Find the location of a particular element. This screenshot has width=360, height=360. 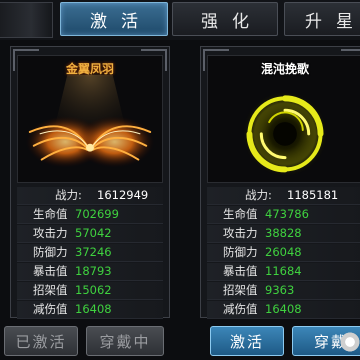

stat-row: 招架值 15062 is located at coordinates (90, 291).